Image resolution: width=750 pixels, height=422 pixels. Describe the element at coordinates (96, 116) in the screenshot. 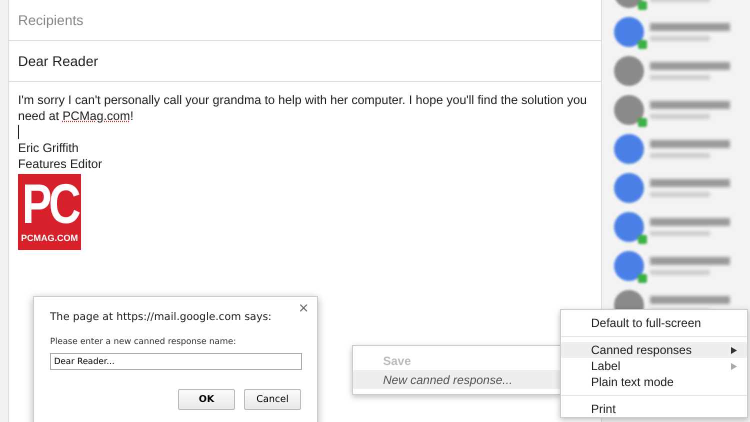

I see `site-link: PCMag.com` at that location.